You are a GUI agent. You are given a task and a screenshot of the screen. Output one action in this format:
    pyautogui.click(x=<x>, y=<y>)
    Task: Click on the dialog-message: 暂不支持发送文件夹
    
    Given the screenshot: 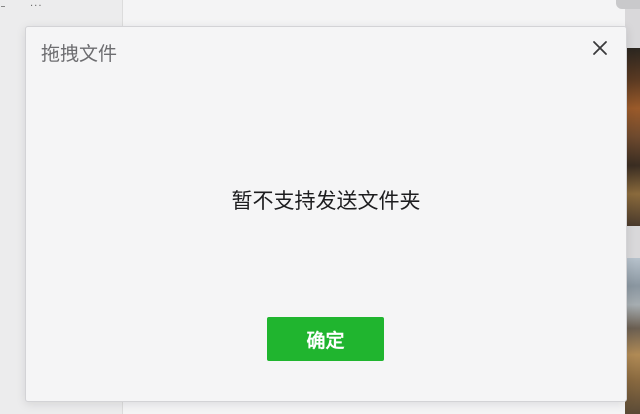 What is the action you would take?
    pyautogui.click(x=326, y=201)
    